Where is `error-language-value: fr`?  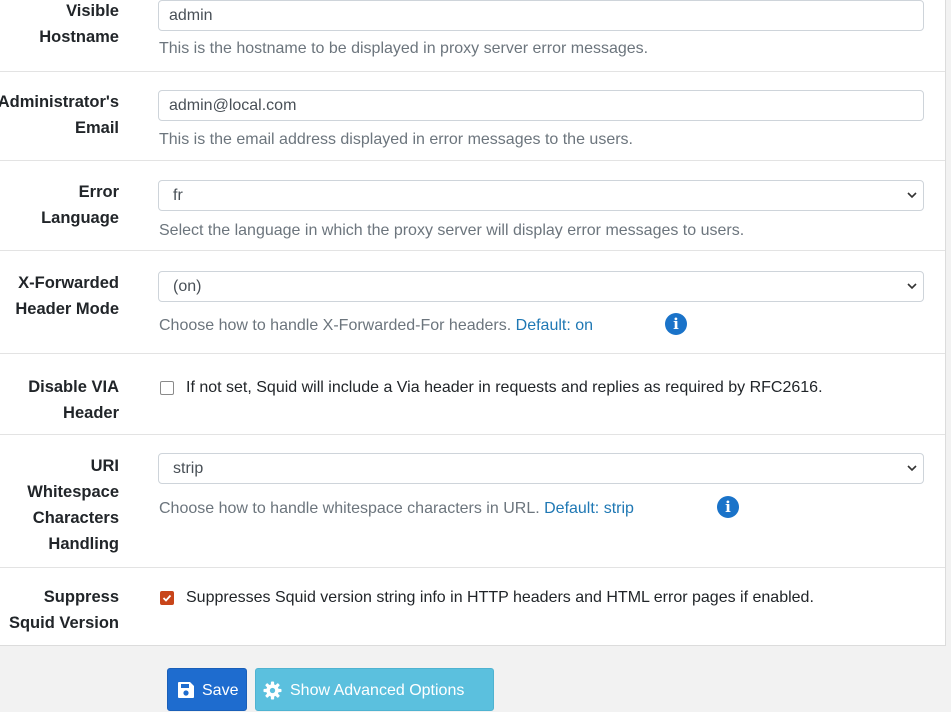
error-language-value: fr is located at coordinates (178, 195).